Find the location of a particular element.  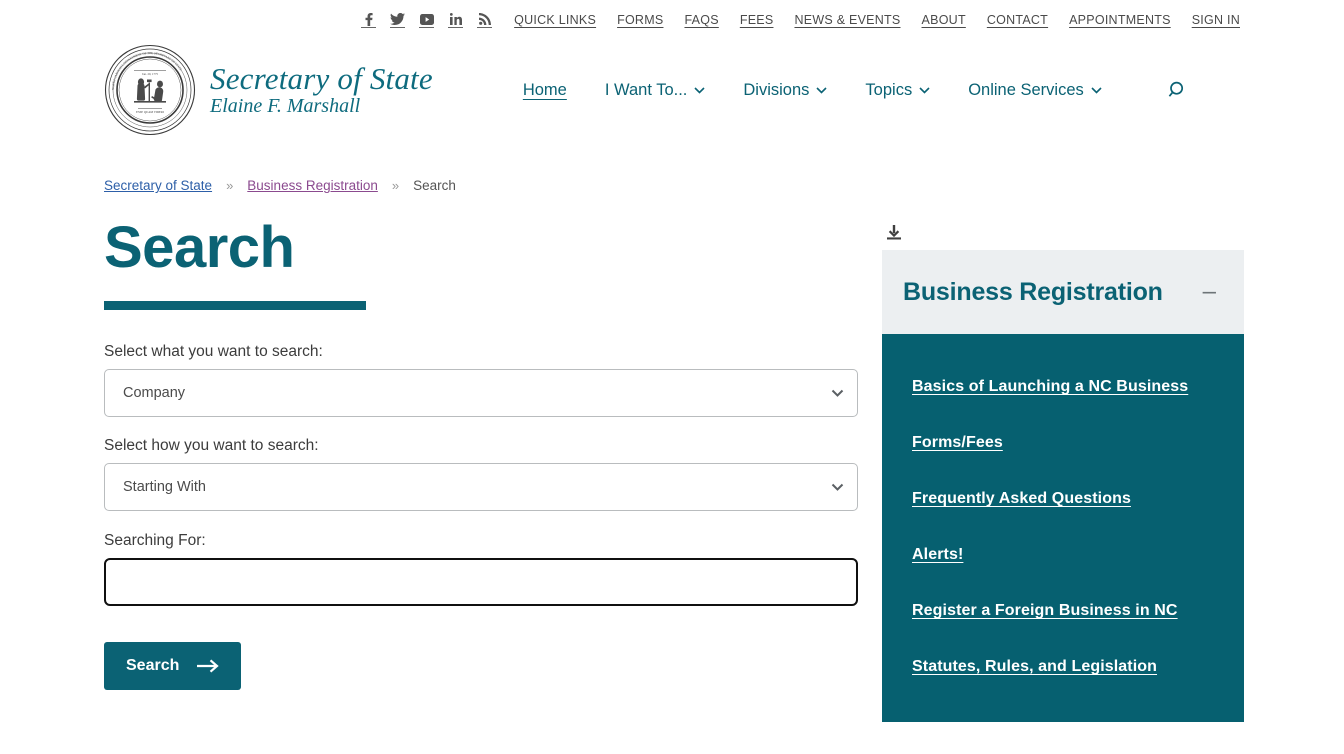

search-how-select: Starting With is located at coordinates (481, 487).